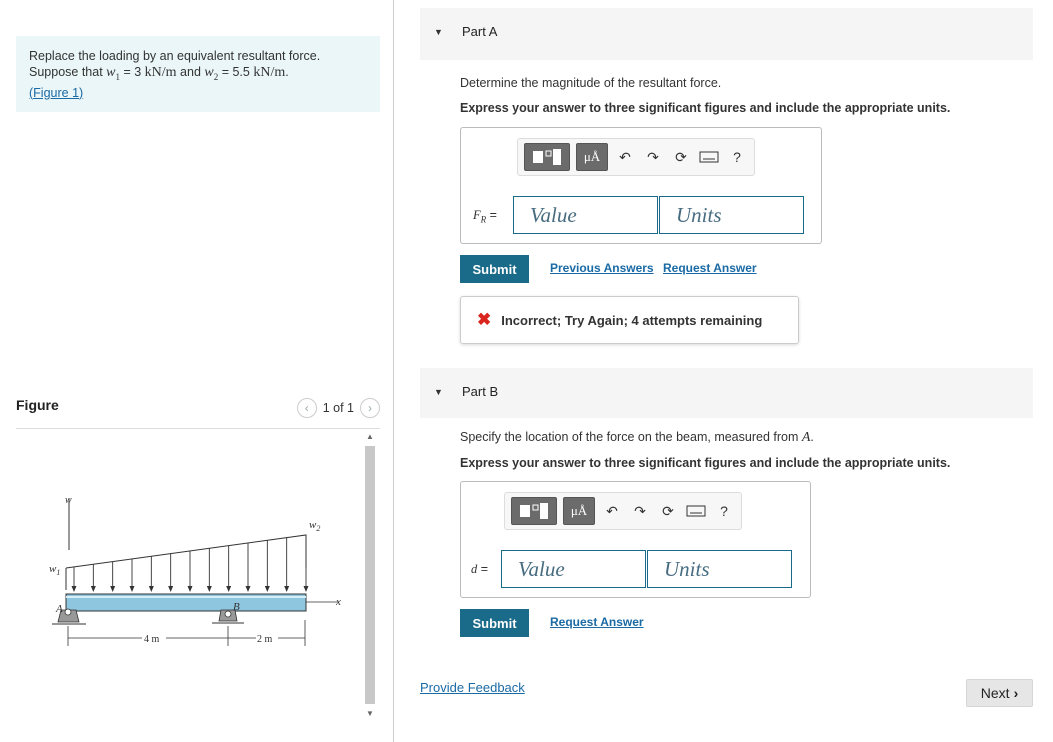 This screenshot has width=1053, height=742. Describe the element at coordinates (726, 34) in the screenshot. I see `part-a-header: ▼ Part A` at that location.